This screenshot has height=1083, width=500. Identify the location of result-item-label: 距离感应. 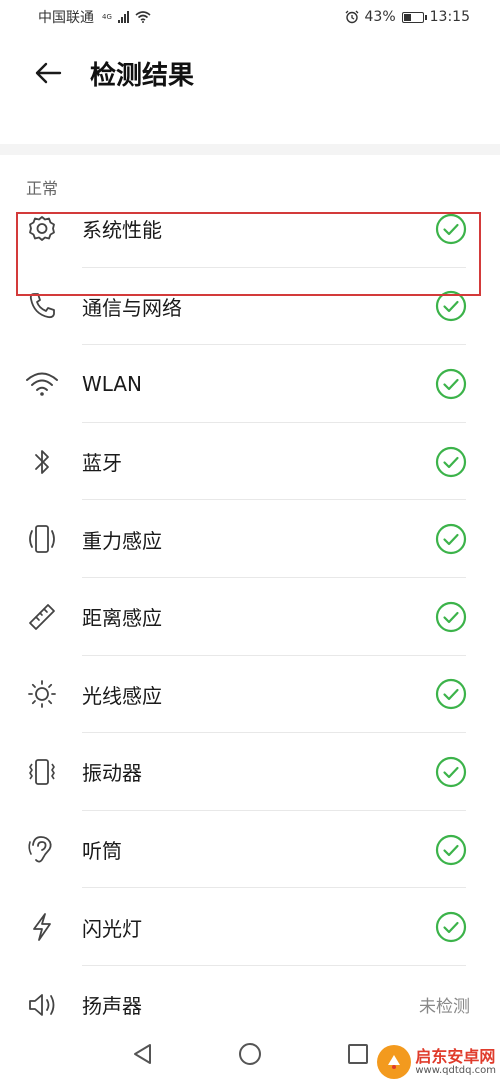
(122, 618).